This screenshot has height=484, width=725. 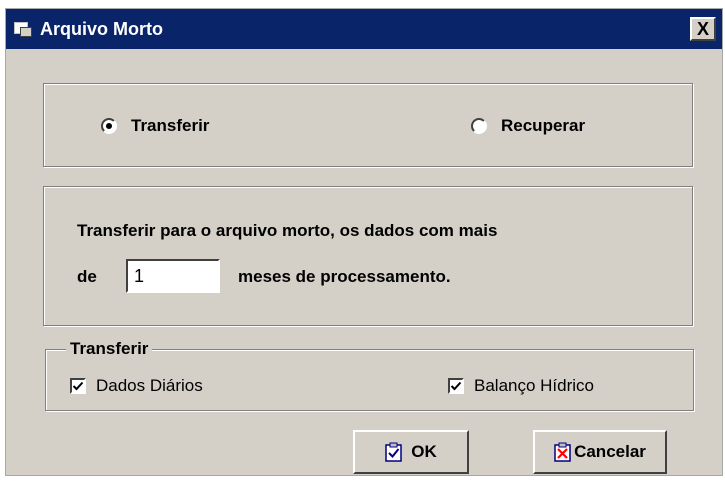 I want to click on close-button: X, so click(x=703, y=29).